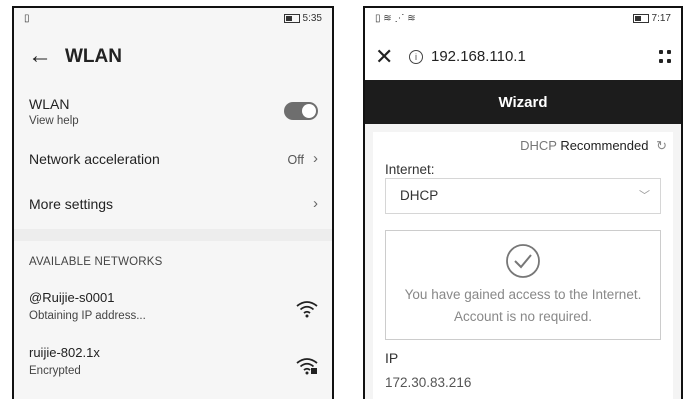 This screenshot has width=686, height=399. Describe the element at coordinates (173, 165) in the screenshot. I see `network-acceleration-row: Network acceleration Off ›` at that location.